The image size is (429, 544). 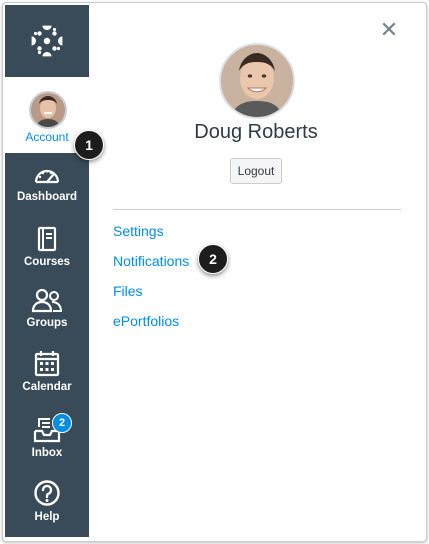 What do you see at coordinates (146, 321) in the screenshot?
I see `eportfolios-link: ePortfolios` at bounding box center [146, 321].